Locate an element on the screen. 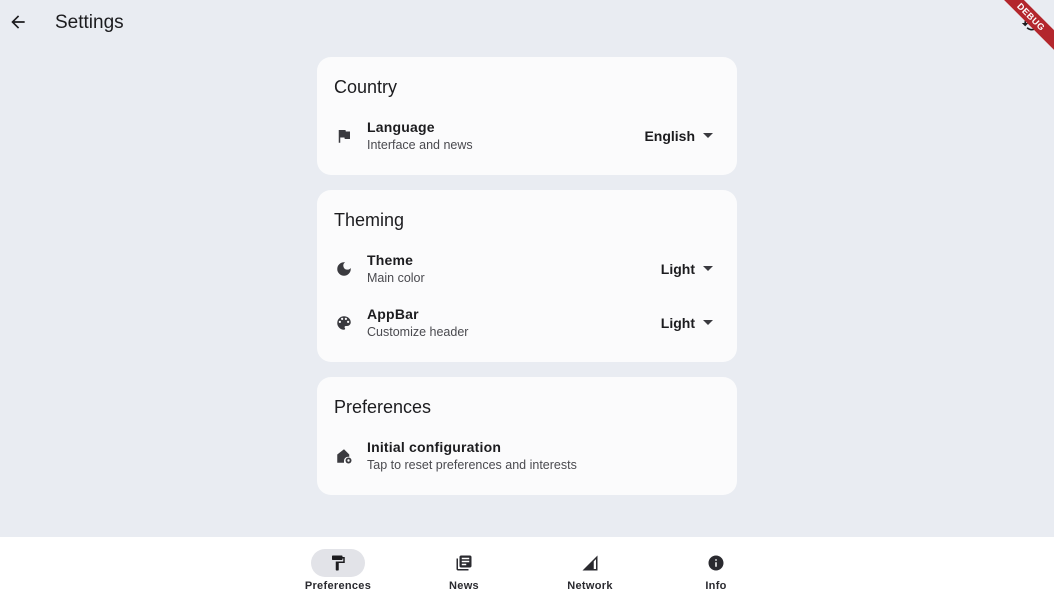 This screenshot has width=1054, height=600. bottom-navigation: Preferences News Network Info is located at coordinates (527, 568).